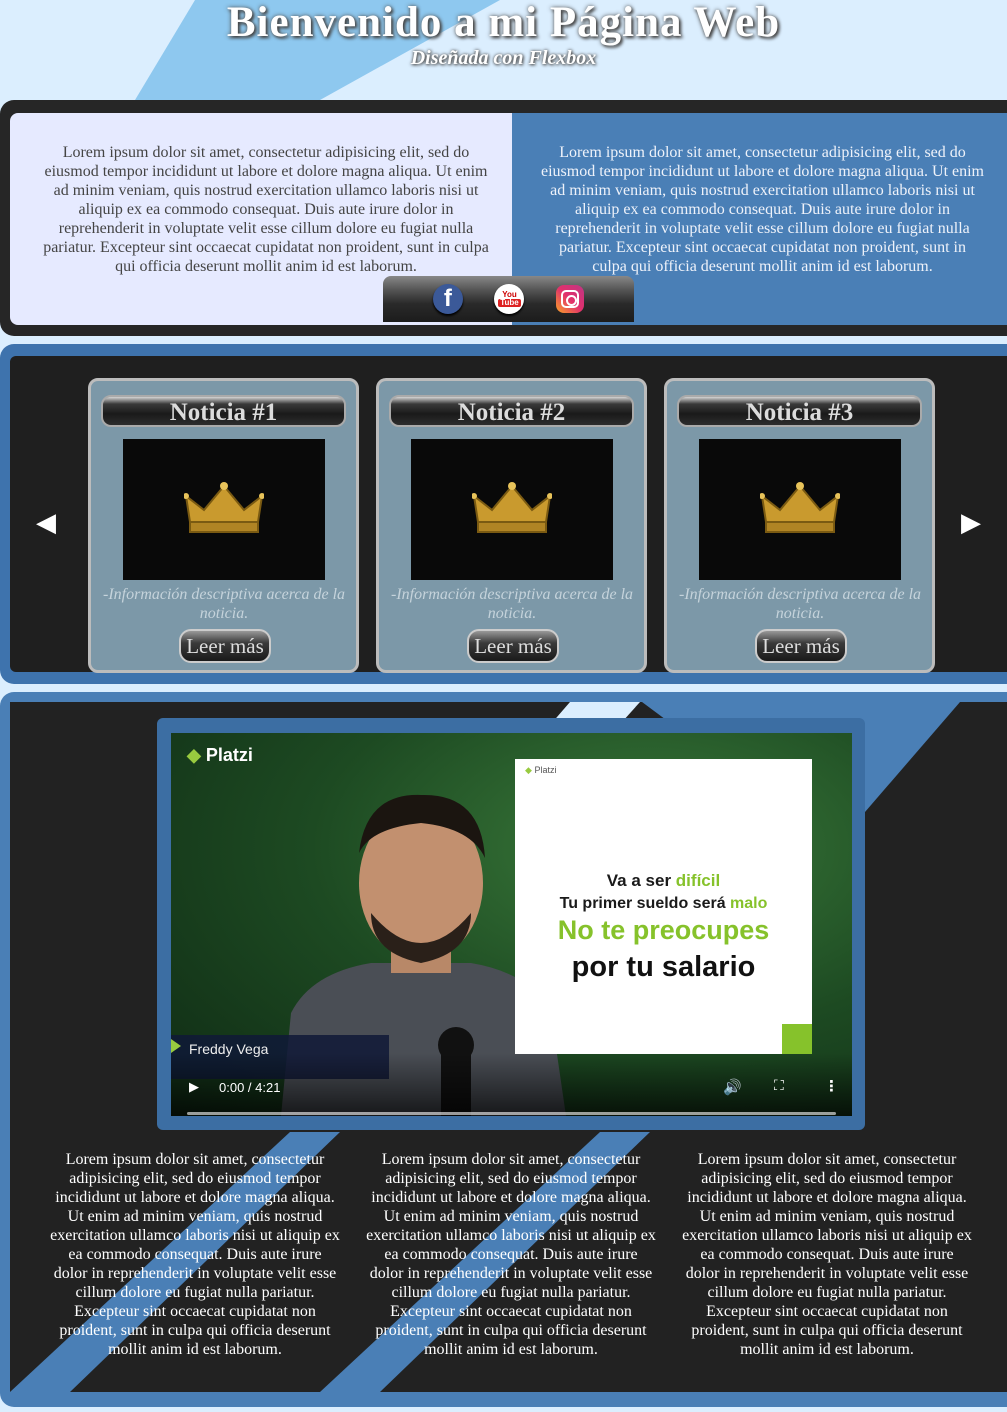 The height and width of the screenshot is (1412, 1007). What do you see at coordinates (799, 411) in the screenshot?
I see `news-card-title: Noticia #3` at bounding box center [799, 411].